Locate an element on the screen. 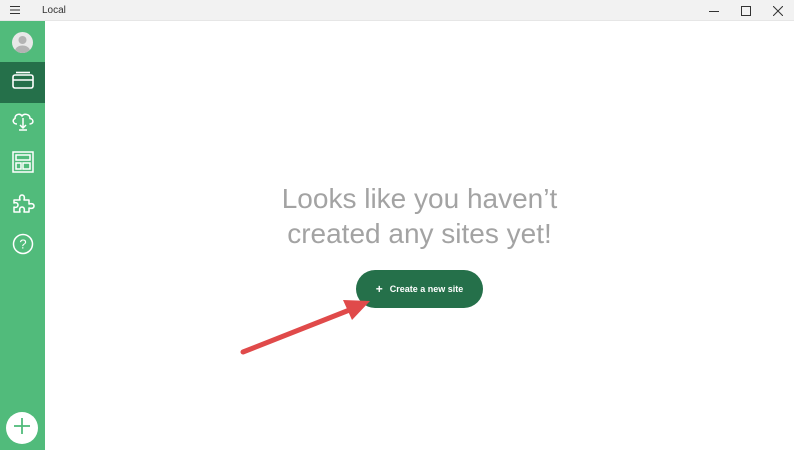 Image resolution: width=794 pixels, height=450 pixels. sidebar-item-help: ? is located at coordinates (22, 246).